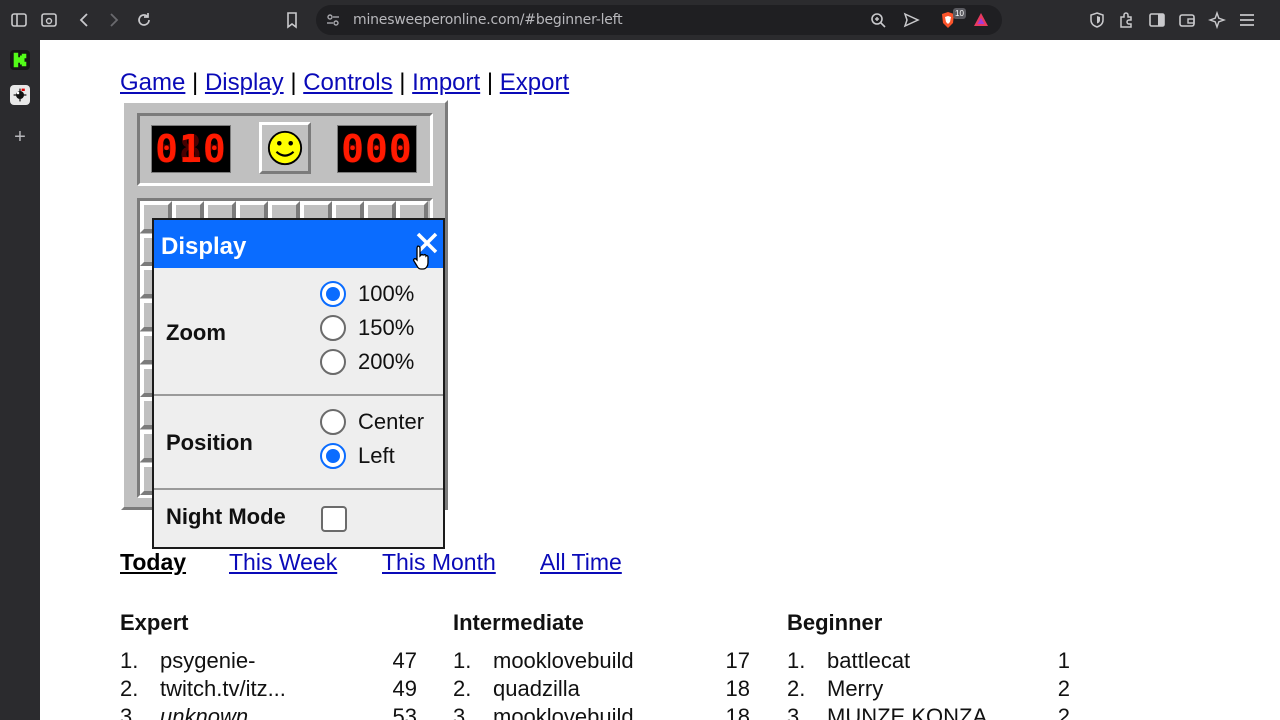  I want to click on menu-game-link: Game, so click(152, 82).